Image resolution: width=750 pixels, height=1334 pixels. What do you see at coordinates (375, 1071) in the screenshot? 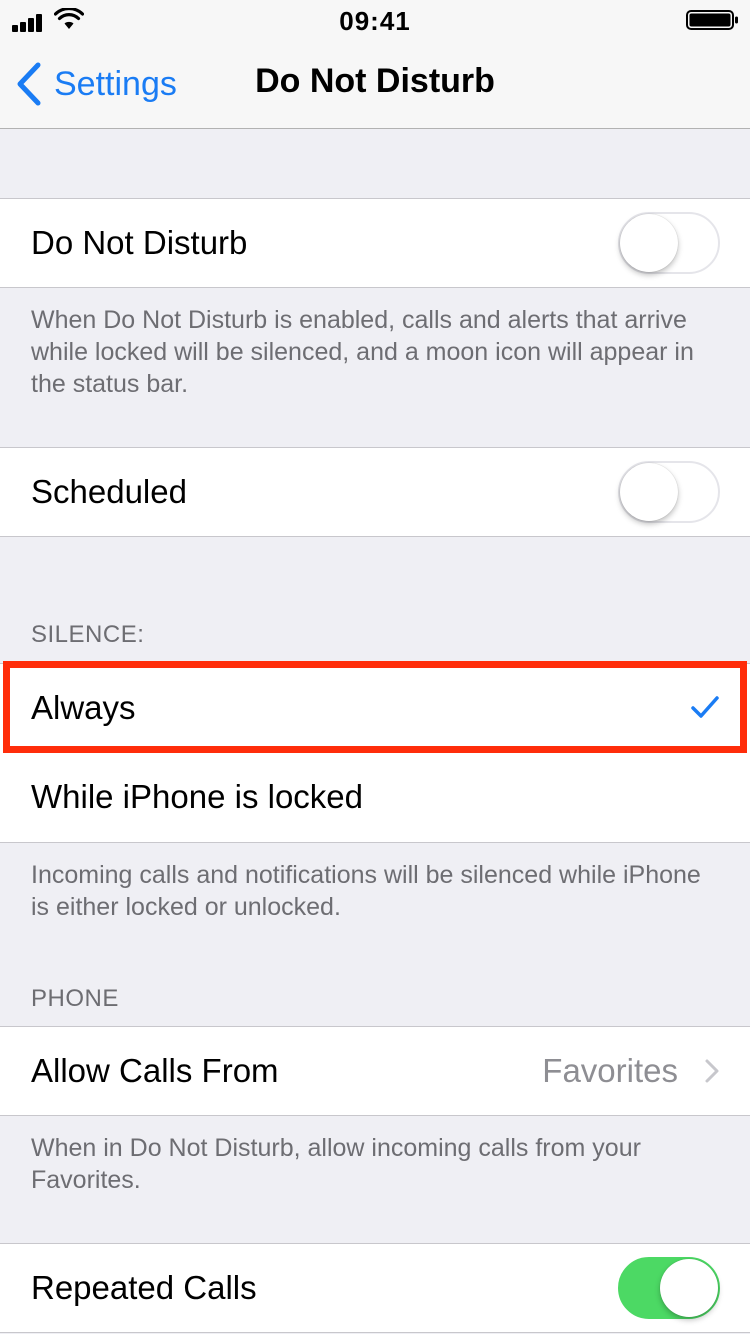
I see `allow-calls-from-row: Allow Calls From Favorites` at bounding box center [375, 1071].